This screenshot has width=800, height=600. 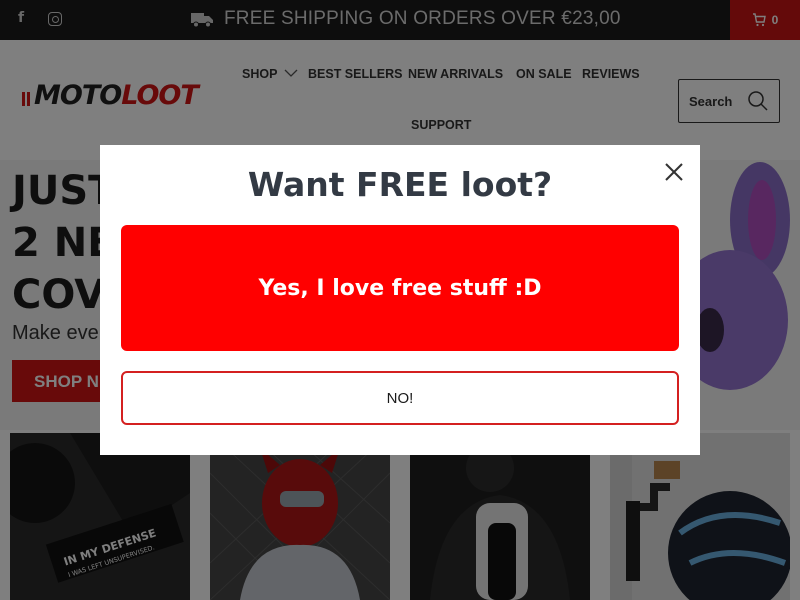 I want to click on close-icon, so click(x=674, y=172).